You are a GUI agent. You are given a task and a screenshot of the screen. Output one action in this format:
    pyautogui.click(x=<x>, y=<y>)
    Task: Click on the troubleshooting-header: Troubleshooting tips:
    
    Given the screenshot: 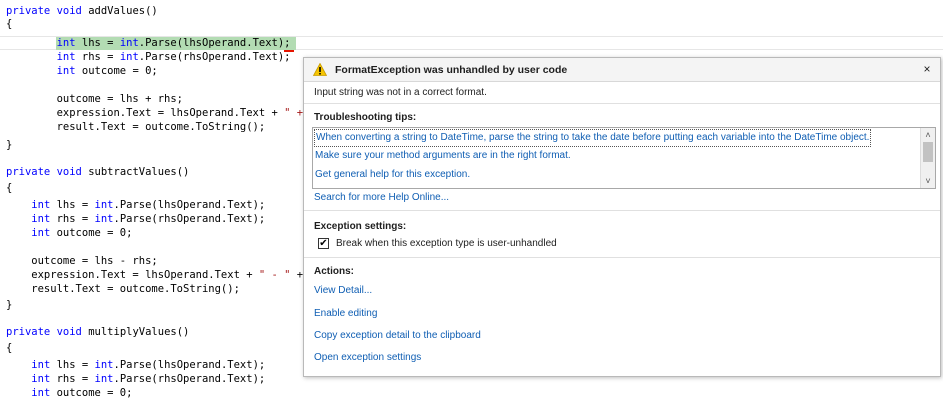 What is the action you would take?
    pyautogui.click(x=365, y=117)
    